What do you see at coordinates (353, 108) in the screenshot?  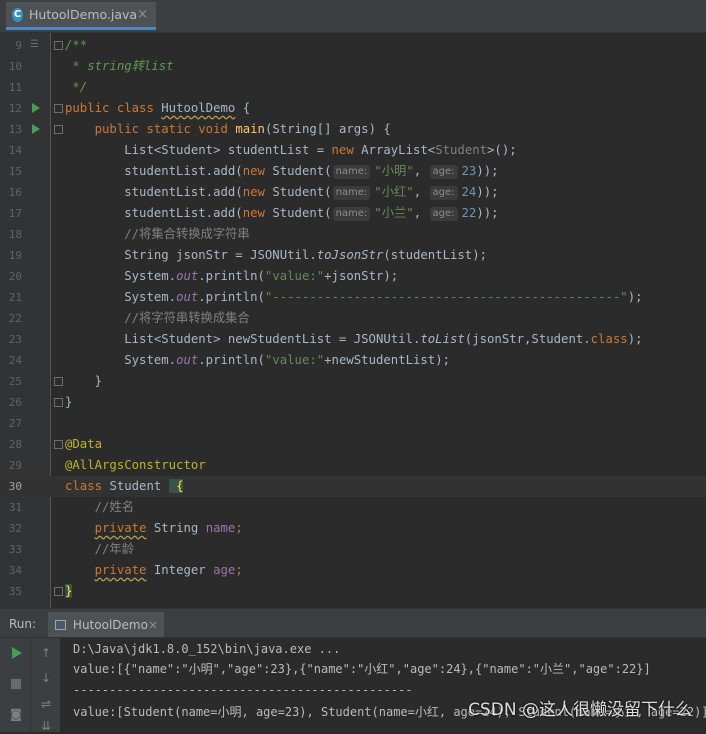 I see `code-line: 12 public class HutoolDemo {` at bounding box center [353, 108].